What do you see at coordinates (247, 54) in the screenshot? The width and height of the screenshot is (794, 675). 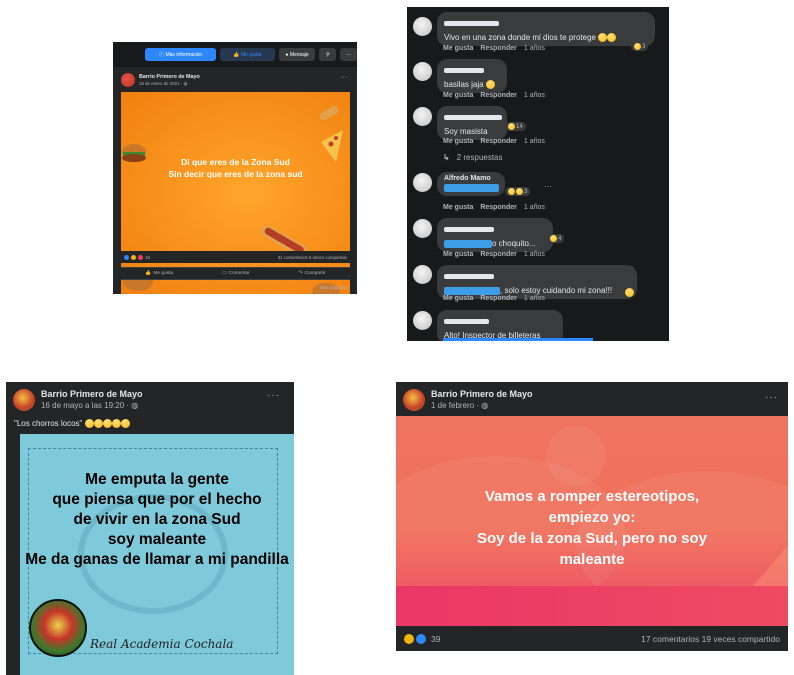 I see `like-page-button: 👍 Me gusta` at bounding box center [247, 54].